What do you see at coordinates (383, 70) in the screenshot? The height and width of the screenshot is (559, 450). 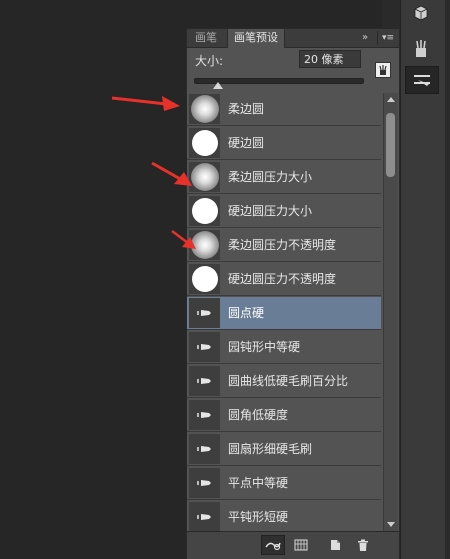 I see `reset-brush-icon` at bounding box center [383, 70].